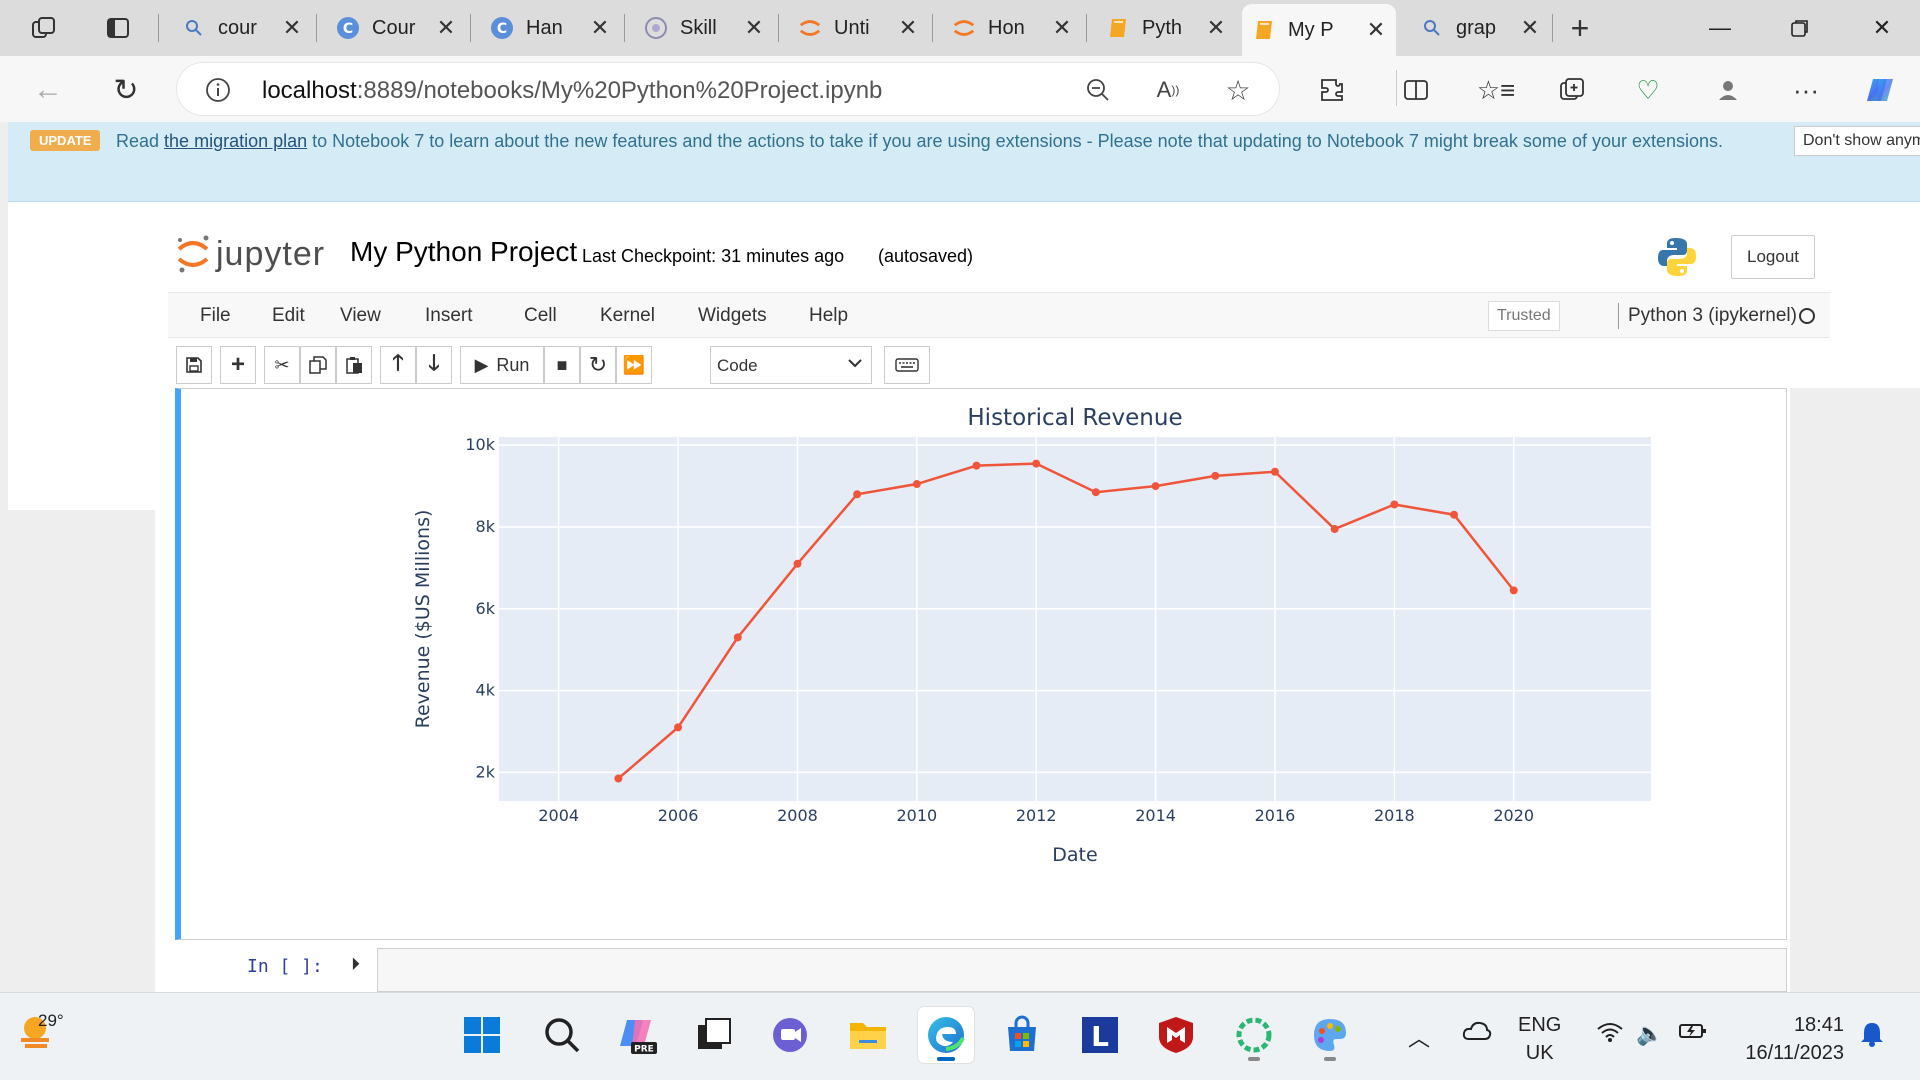  What do you see at coordinates (238, 365) in the screenshot?
I see `insert-cell-icon: +` at bounding box center [238, 365].